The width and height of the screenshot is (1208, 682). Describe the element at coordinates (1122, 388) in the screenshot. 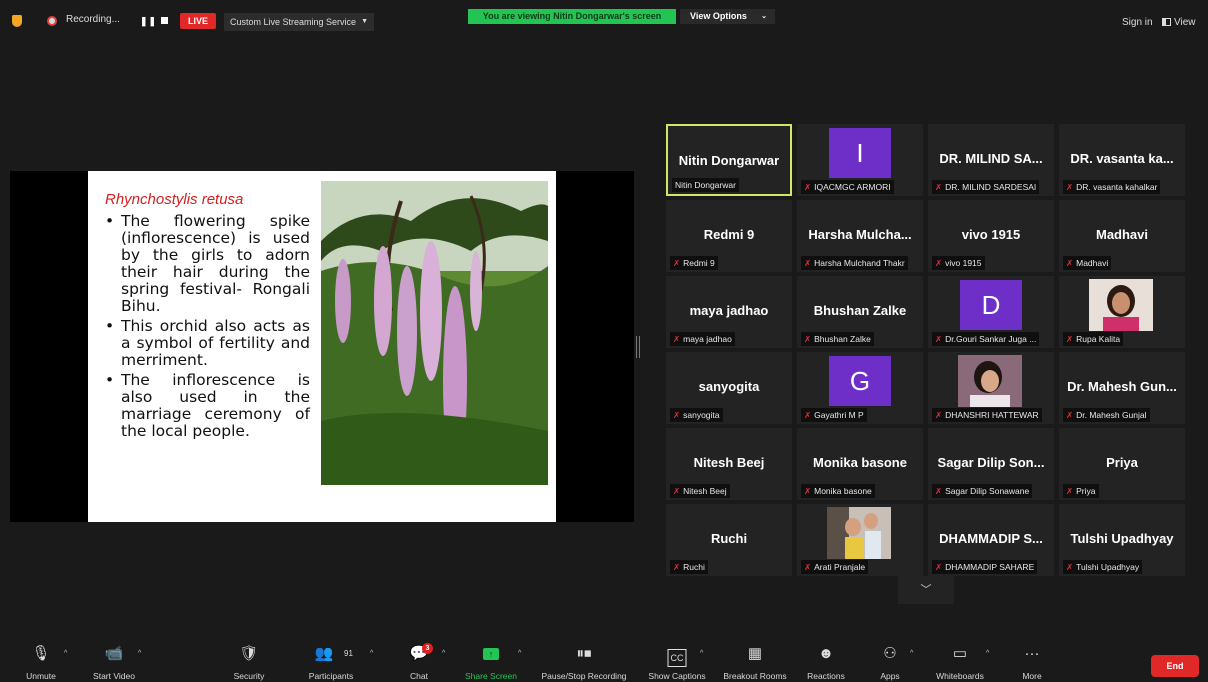

I see `participant-tile: Dr. Mahesh Gun... ✗ Dr. Mahesh Gunjal` at that location.